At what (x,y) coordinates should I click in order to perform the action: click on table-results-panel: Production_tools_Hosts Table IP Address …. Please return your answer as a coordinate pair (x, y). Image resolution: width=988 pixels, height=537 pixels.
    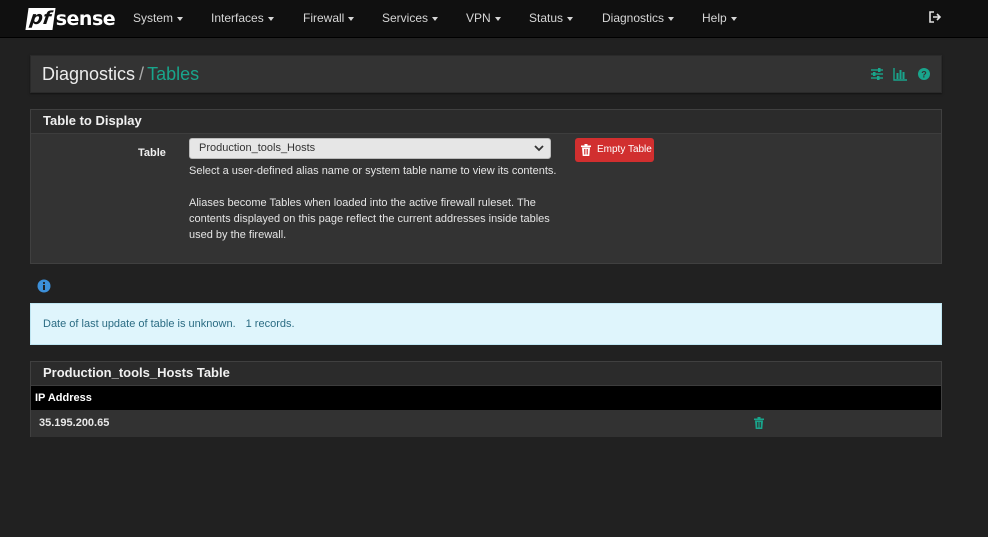
    Looking at the image, I should click on (486, 399).